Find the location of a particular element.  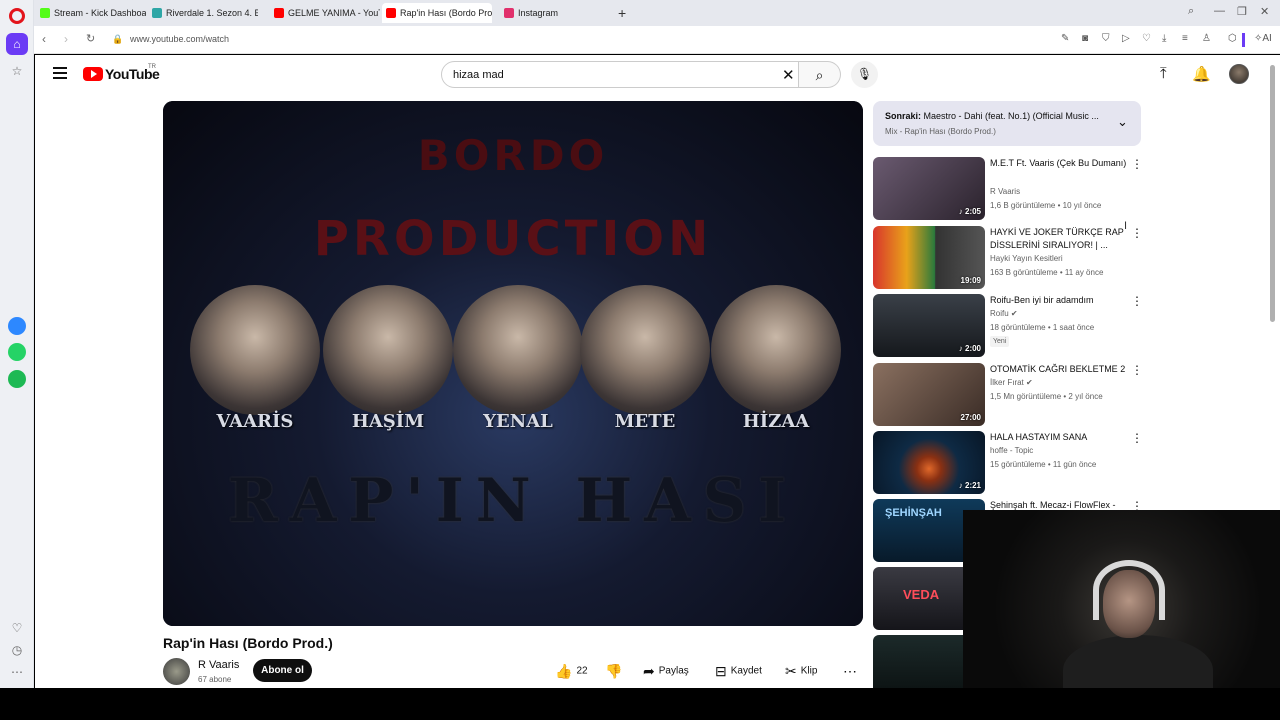

share-icon: ➦ is located at coordinates (649, 671).